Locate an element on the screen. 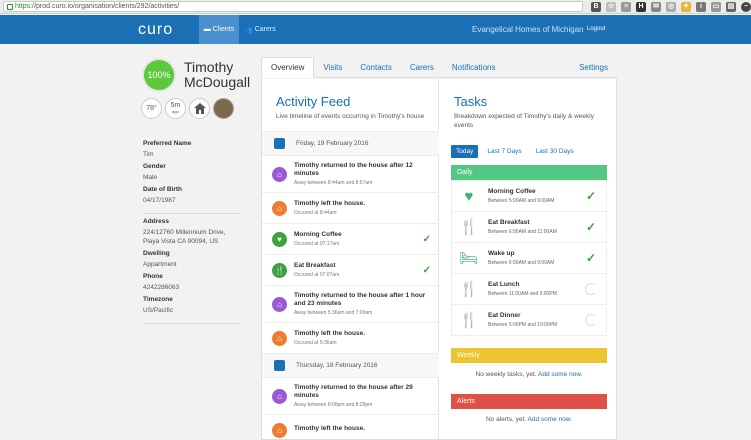 Image resolution: width=751 pixels, height=440 pixels. address-label: Address is located at coordinates (156, 221).